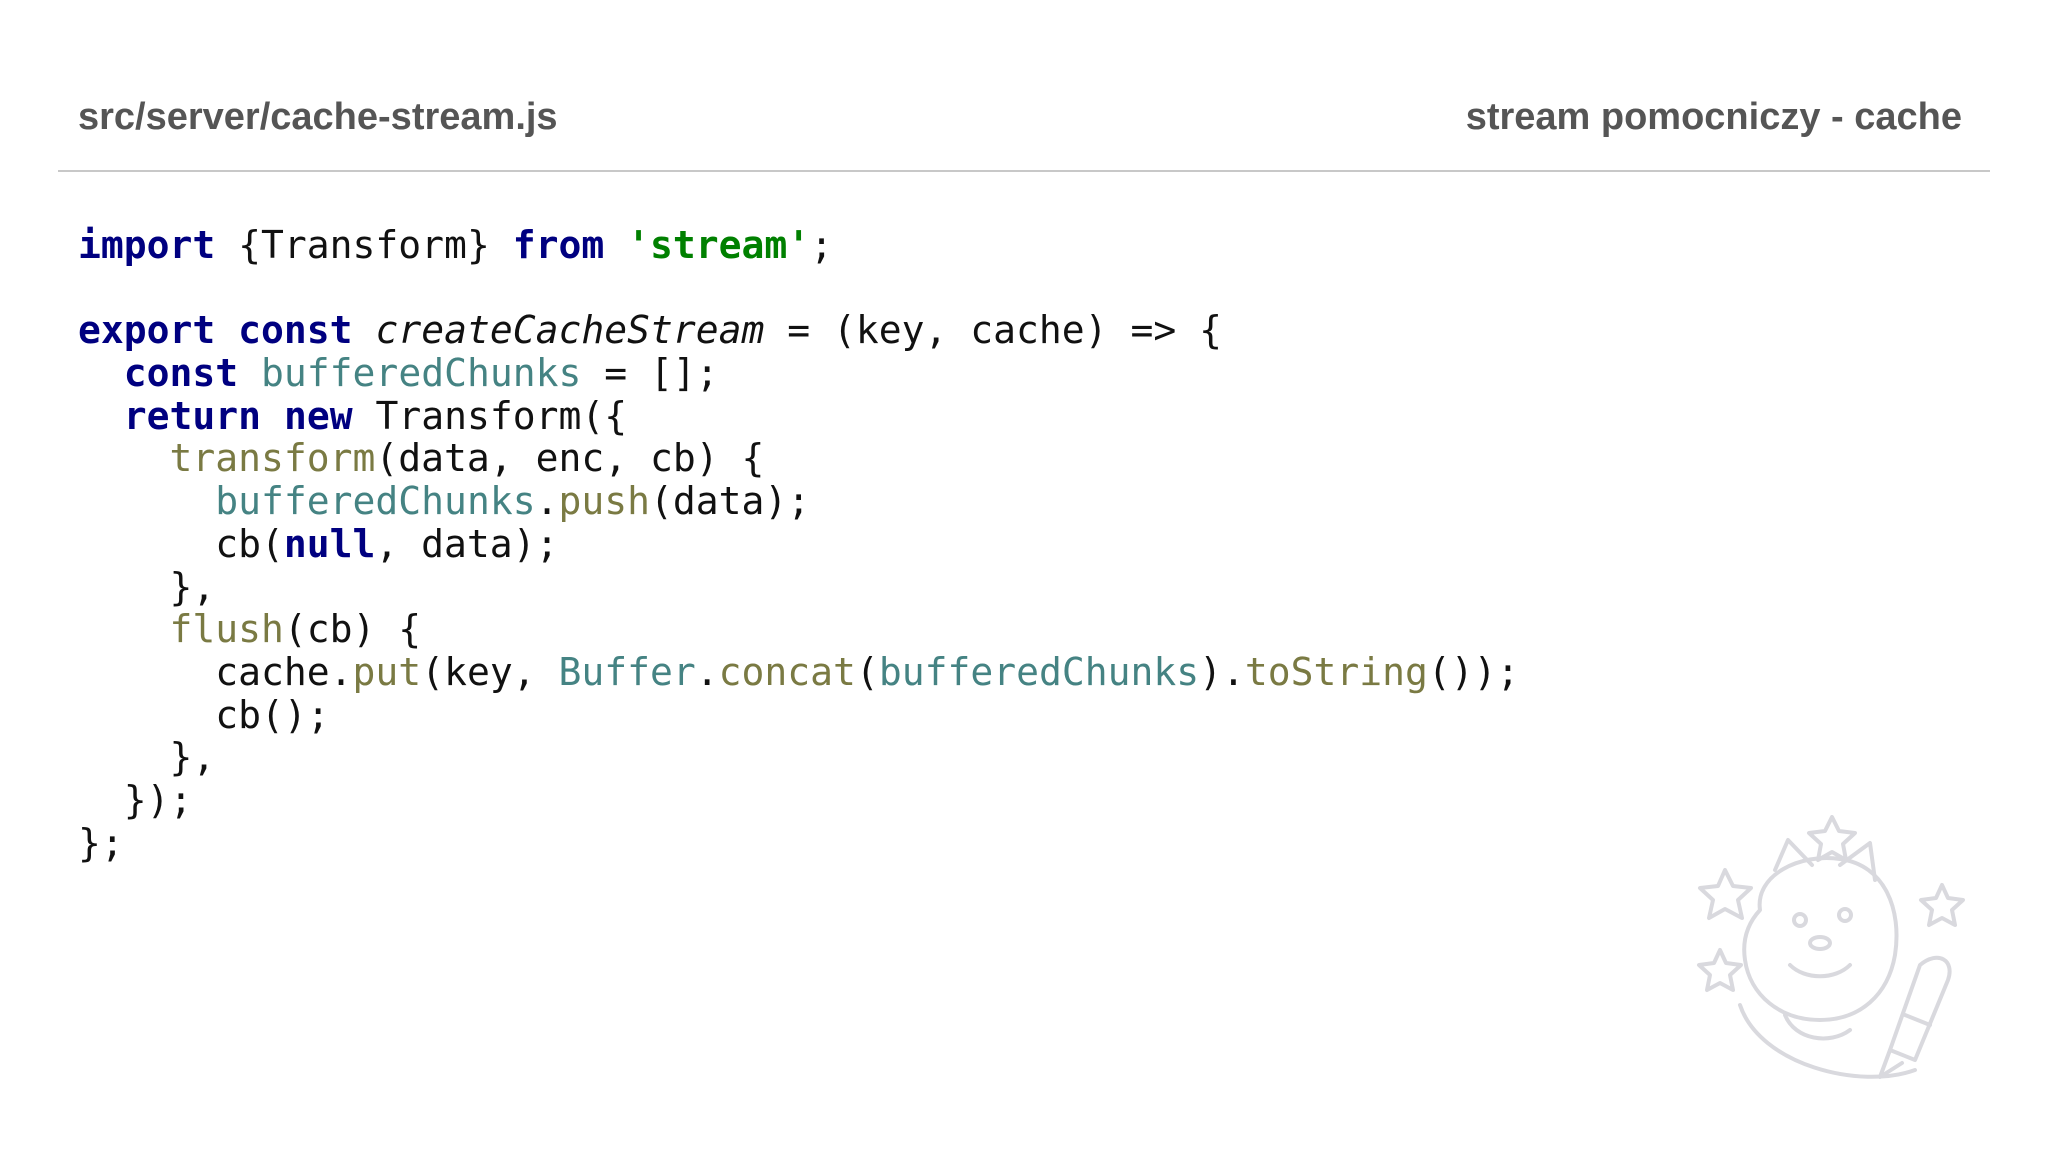 Image resolution: width=2048 pixels, height=1152 pixels. What do you see at coordinates (318, 116) in the screenshot?
I see `file-path: src/server/cache-stream.js` at bounding box center [318, 116].